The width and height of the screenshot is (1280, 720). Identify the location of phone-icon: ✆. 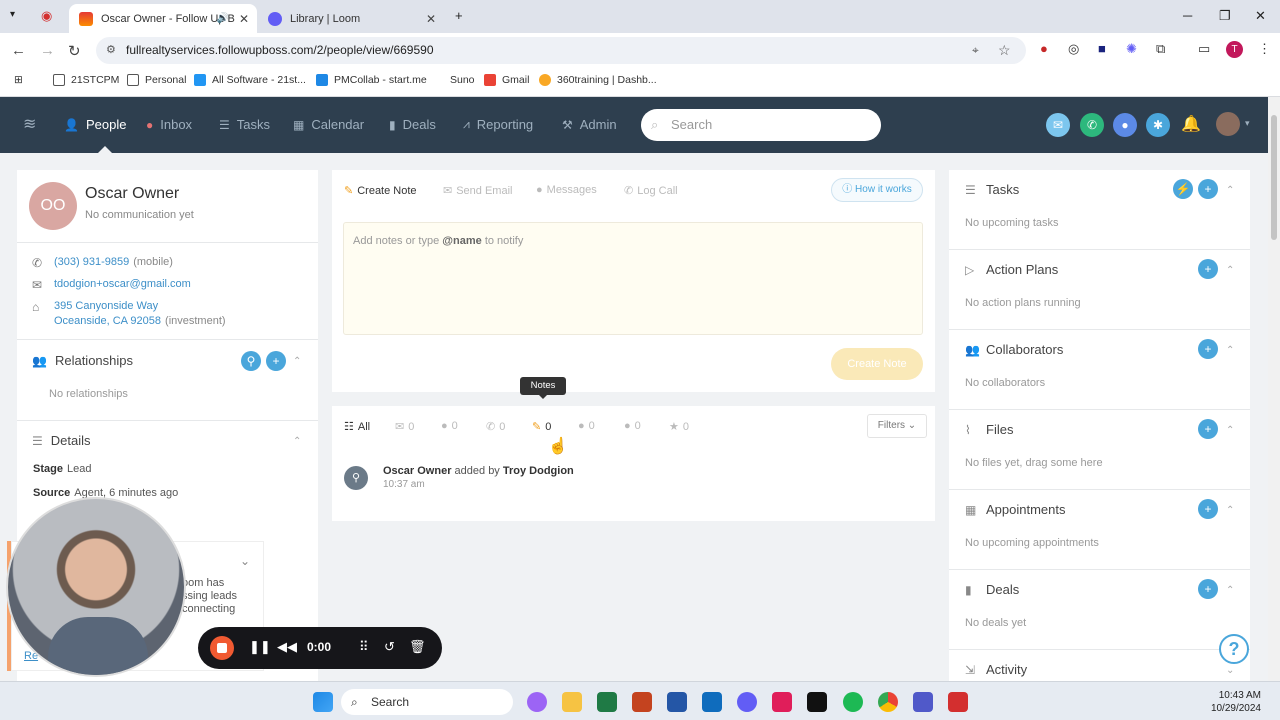
(1092, 125).